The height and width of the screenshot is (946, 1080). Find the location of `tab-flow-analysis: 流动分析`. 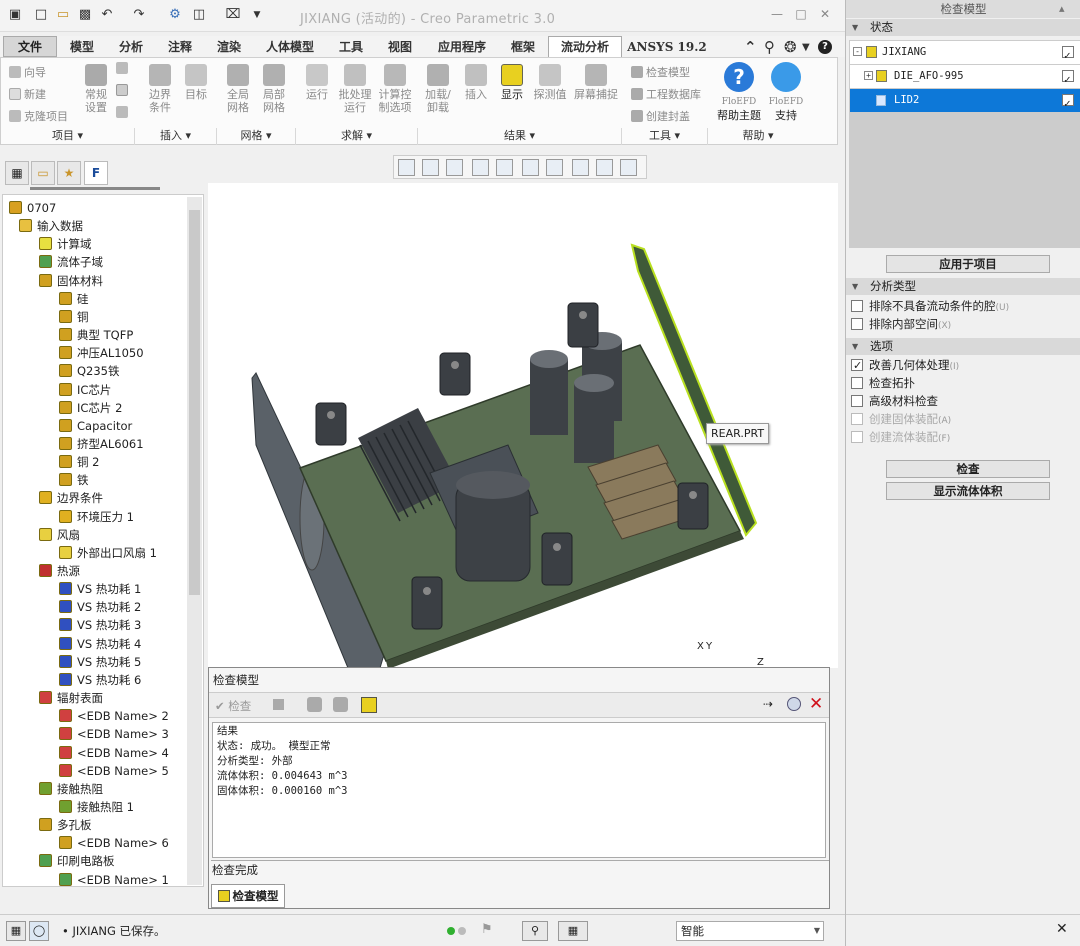

tab-flow-analysis: 流动分析 is located at coordinates (585, 47).